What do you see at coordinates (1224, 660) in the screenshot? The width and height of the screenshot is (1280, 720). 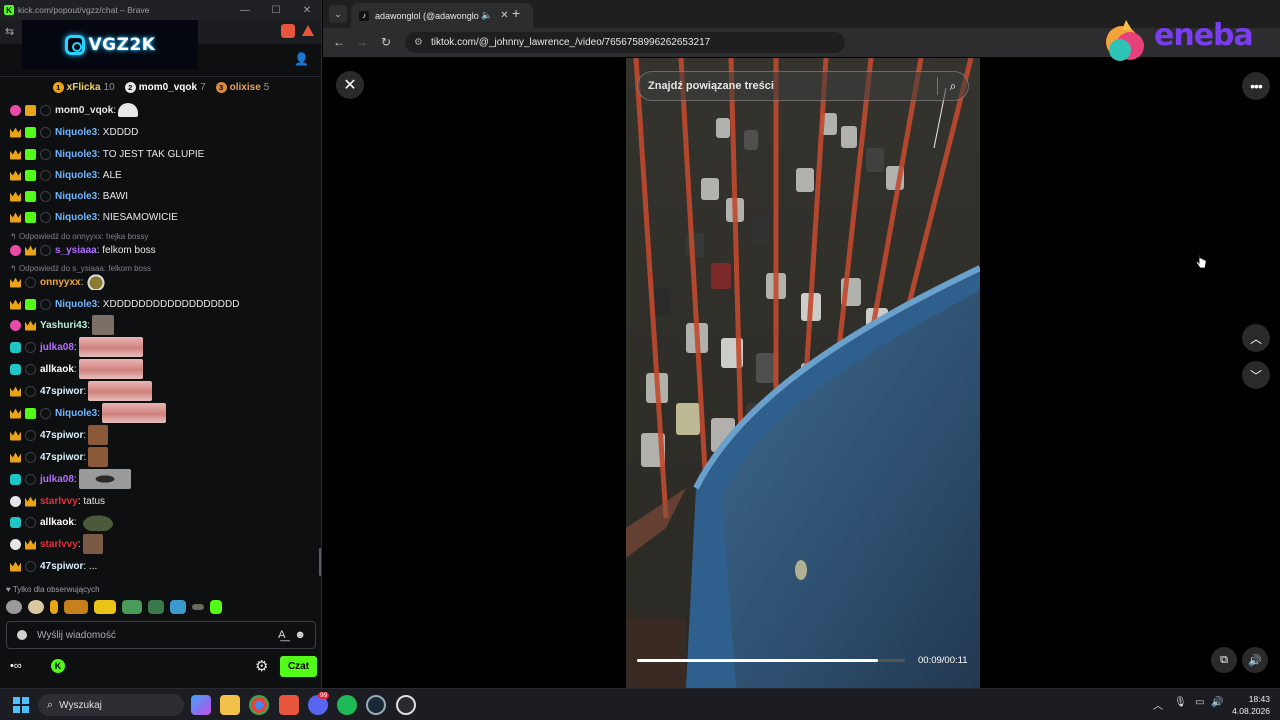 I see `picture-in-picture-button: ⧉` at bounding box center [1224, 660].